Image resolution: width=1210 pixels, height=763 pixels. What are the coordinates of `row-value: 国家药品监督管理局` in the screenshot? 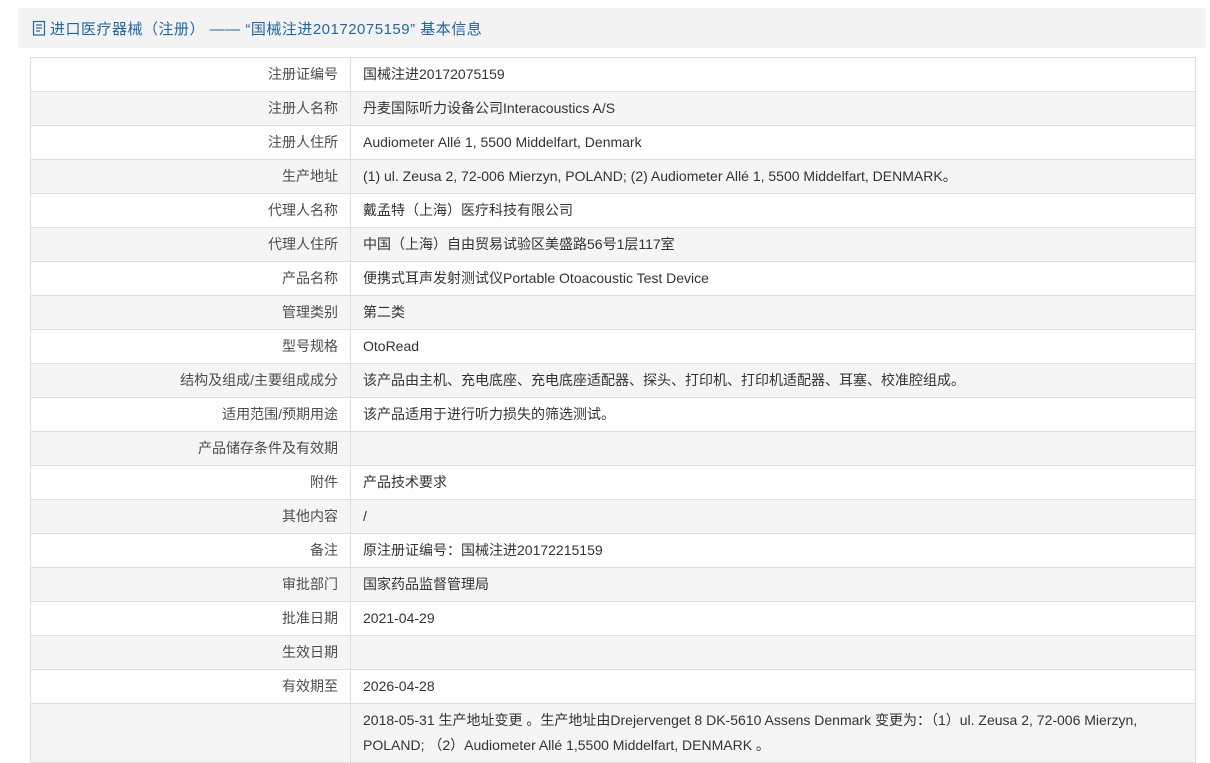 It's located at (773, 584).